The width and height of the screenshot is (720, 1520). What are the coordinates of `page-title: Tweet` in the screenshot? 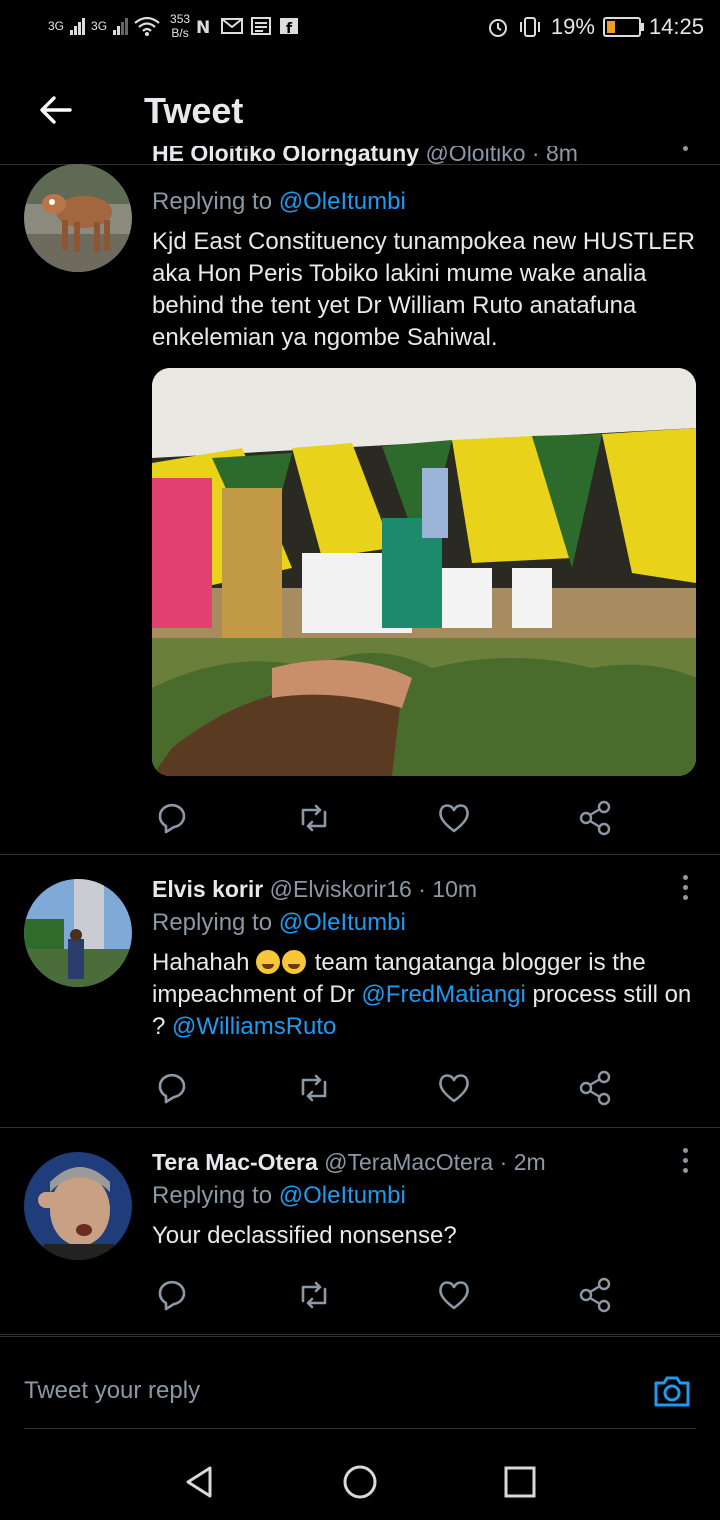 It's located at (194, 110).